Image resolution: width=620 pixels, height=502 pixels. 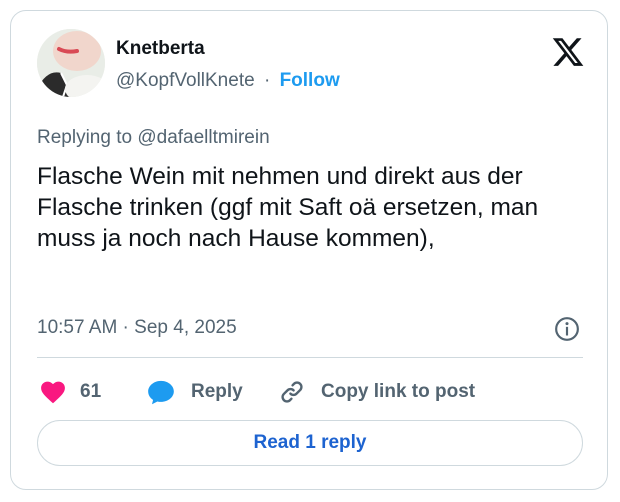 I want to click on x-logo-icon, so click(x=568, y=52).